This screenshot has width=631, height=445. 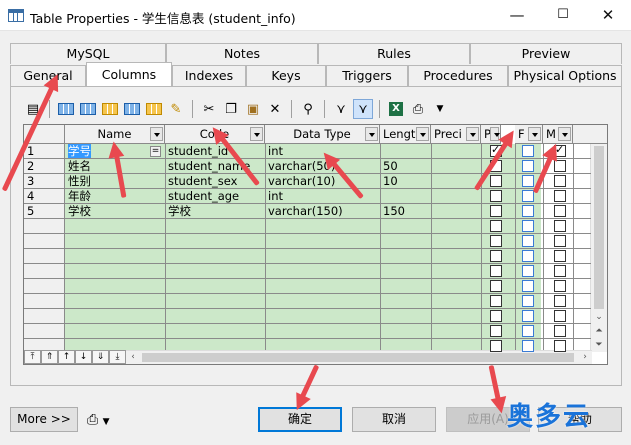 I want to click on cell-code: student_age, so click(x=215, y=196).